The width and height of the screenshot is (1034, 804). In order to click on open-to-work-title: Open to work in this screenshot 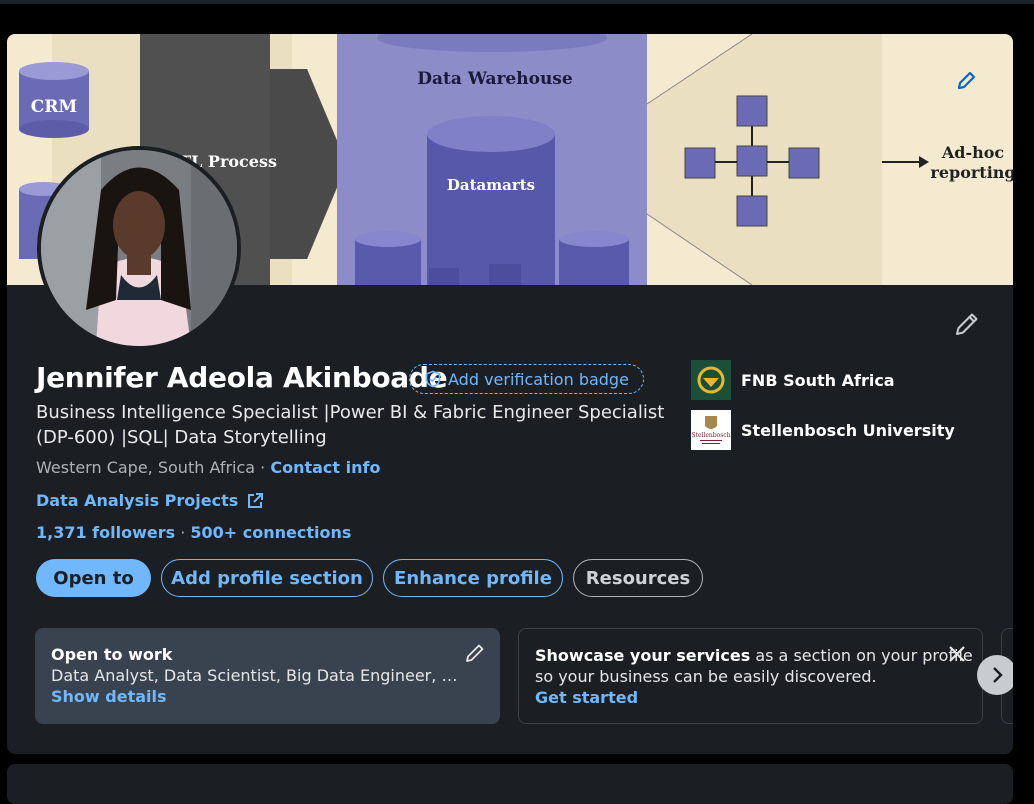, I will do `click(112, 654)`.